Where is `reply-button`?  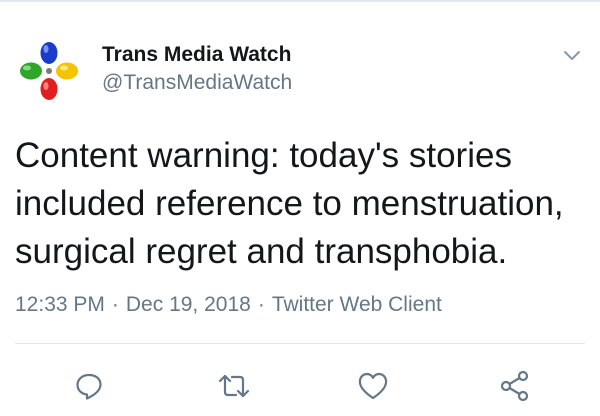 reply-button is located at coordinates (89, 386).